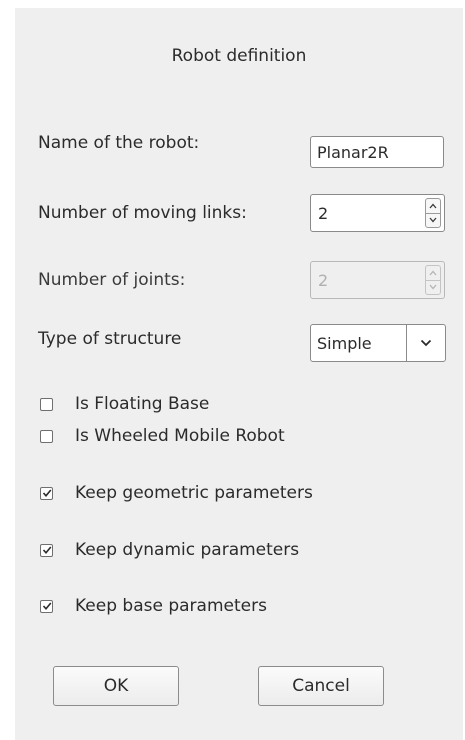 The width and height of the screenshot is (465, 740). I want to click on robot-name-label: Name of the robot:, so click(119, 143).